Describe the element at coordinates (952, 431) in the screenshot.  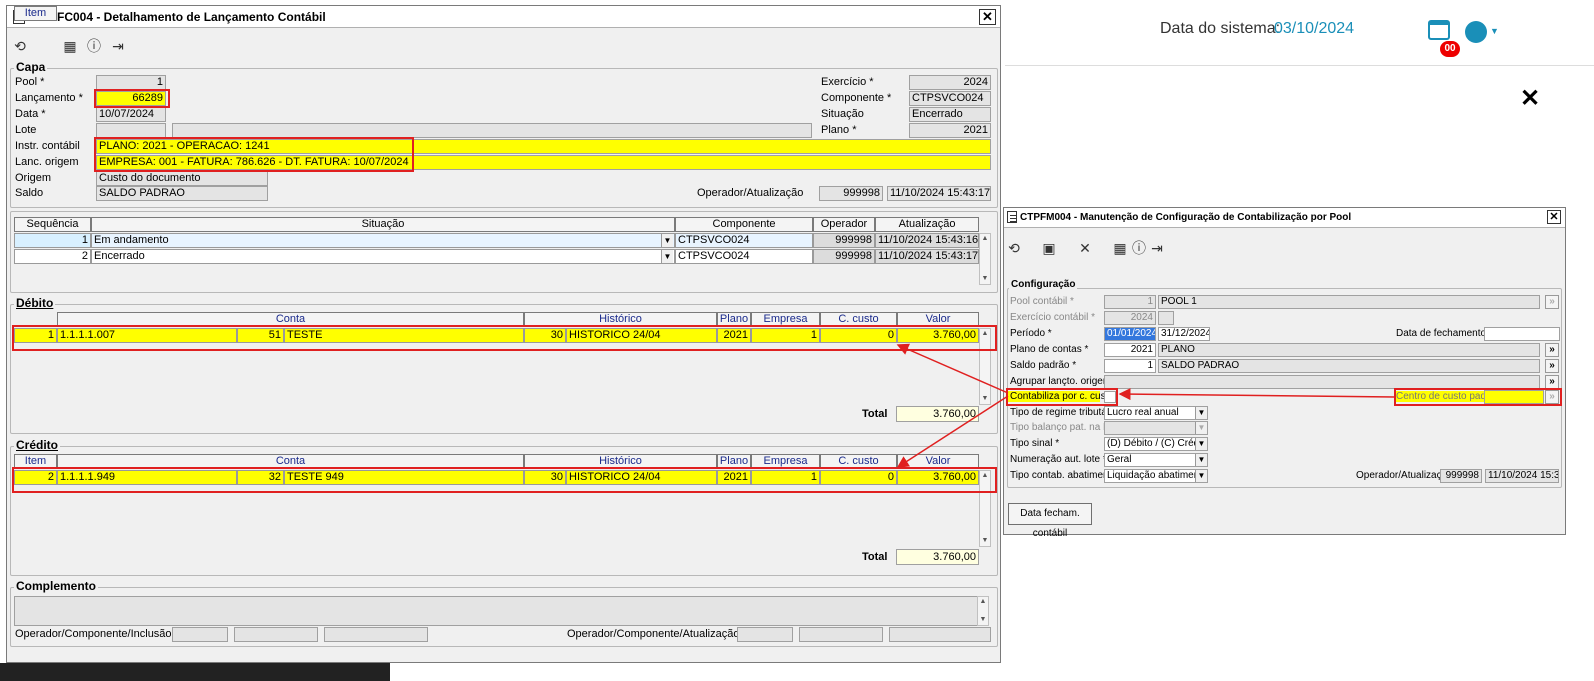
I see `arrow-to-credito` at that location.